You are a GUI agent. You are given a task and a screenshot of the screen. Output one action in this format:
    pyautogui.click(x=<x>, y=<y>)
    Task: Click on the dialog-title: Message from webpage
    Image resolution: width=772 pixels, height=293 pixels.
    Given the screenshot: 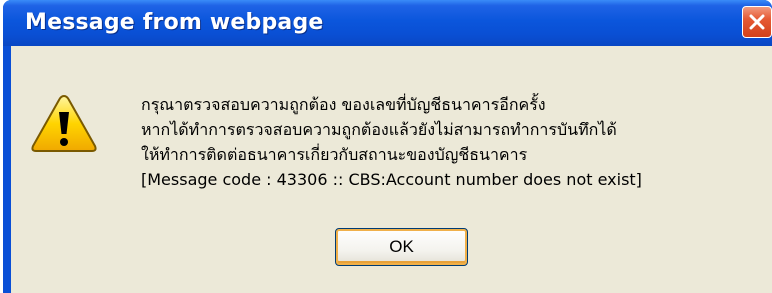 What is the action you would take?
    pyautogui.click(x=174, y=22)
    